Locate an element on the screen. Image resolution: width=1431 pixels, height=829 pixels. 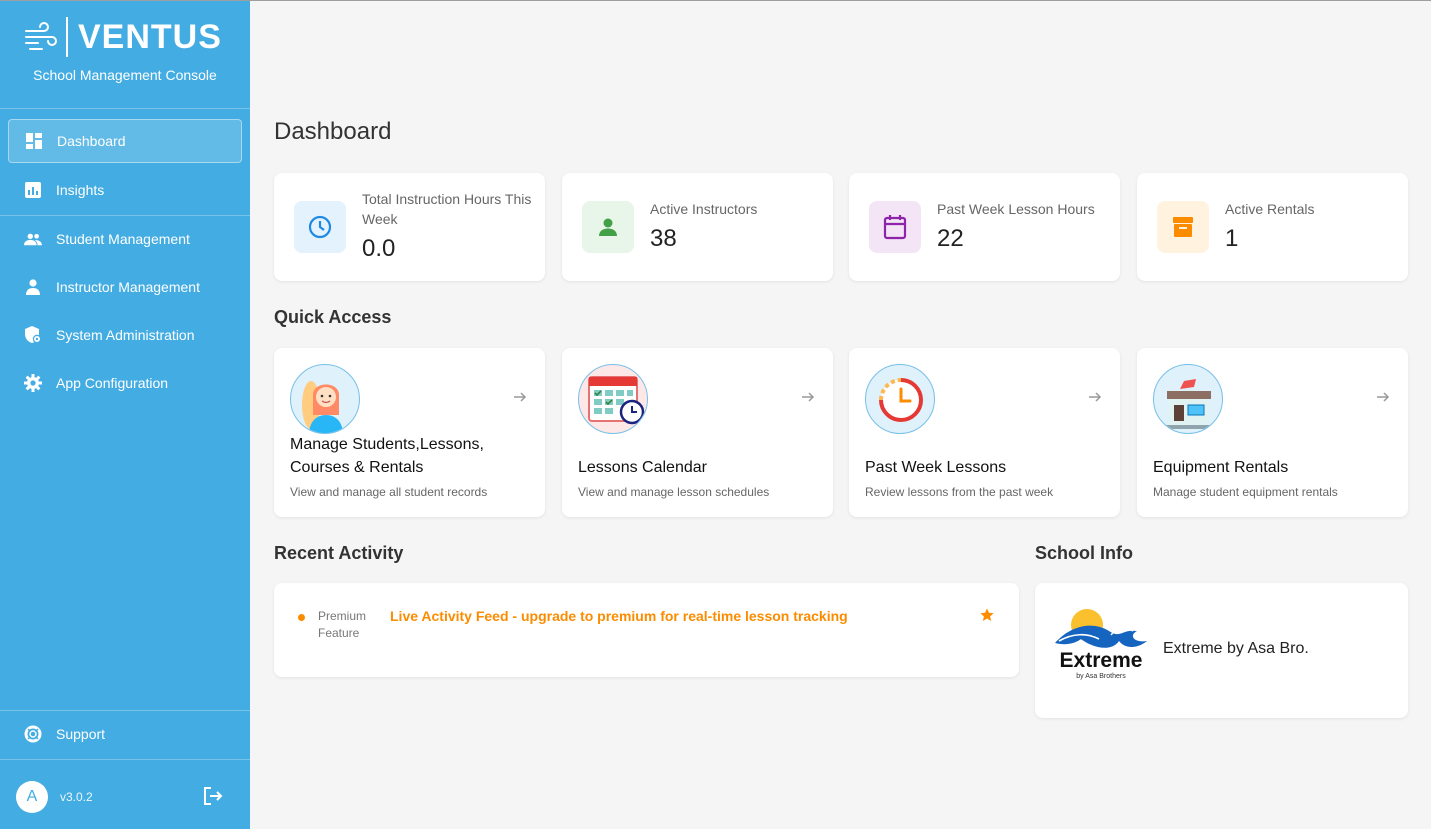
calendar-illustration-icon is located at coordinates (613, 399).